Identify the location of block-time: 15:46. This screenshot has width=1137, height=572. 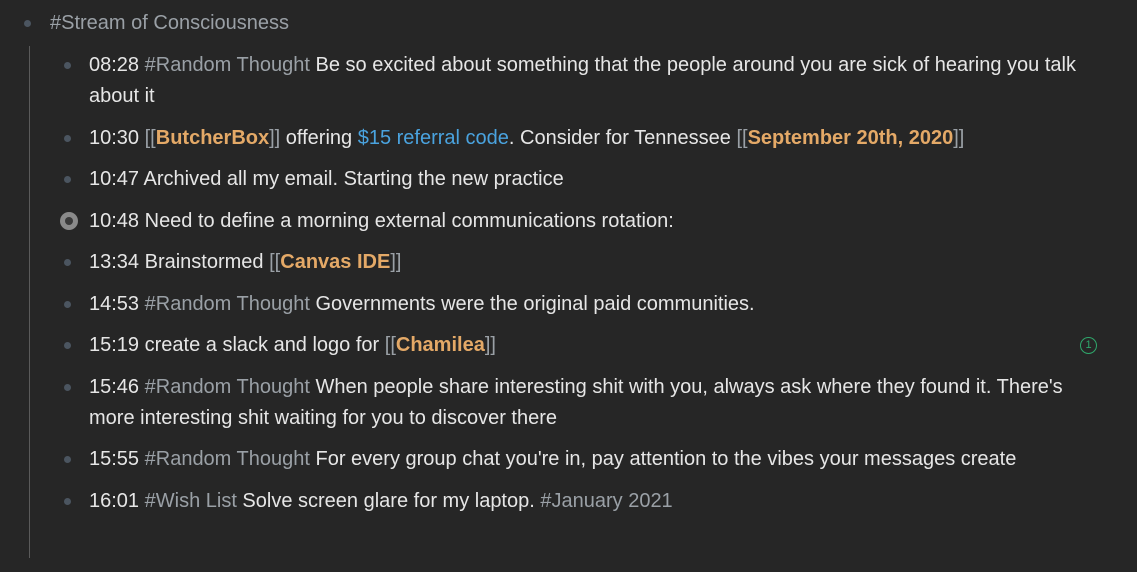
(114, 386).